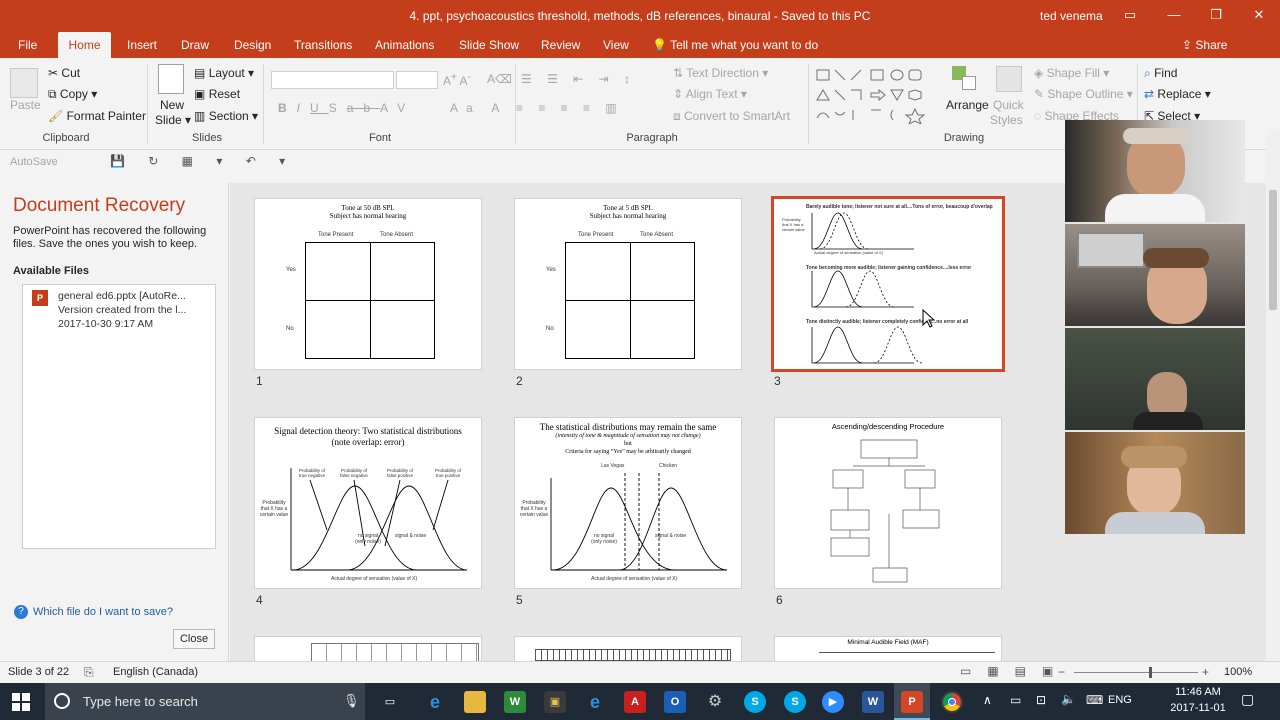 This screenshot has width=1280, height=720. I want to click on view-buttons: ▭▦▤▣, so click(1014, 671).